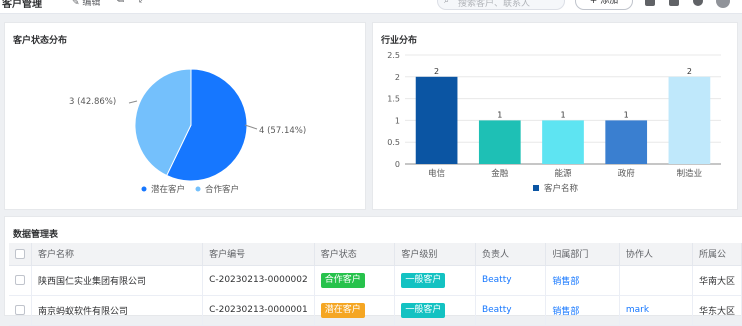  What do you see at coordinates (717, 254) in the screenshot?
I see `col-header-company: 所属公` at bounding box center [717, 254].